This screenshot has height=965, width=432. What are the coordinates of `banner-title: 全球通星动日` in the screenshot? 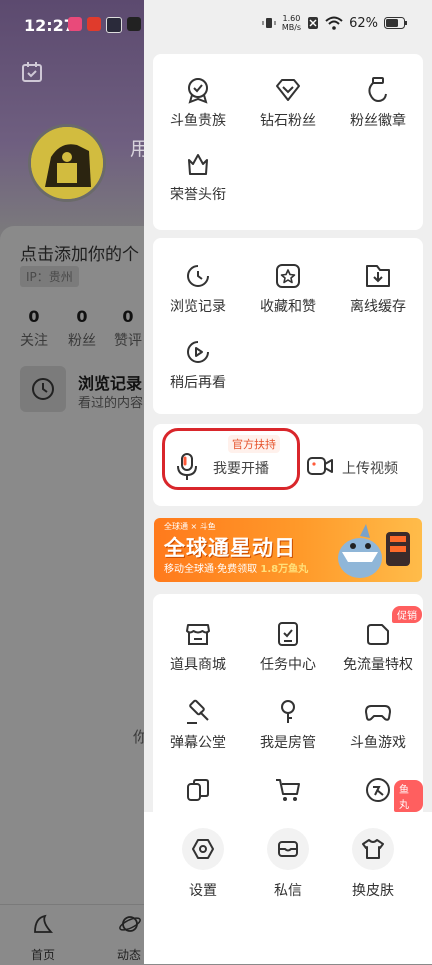 It's located at (230, 548).